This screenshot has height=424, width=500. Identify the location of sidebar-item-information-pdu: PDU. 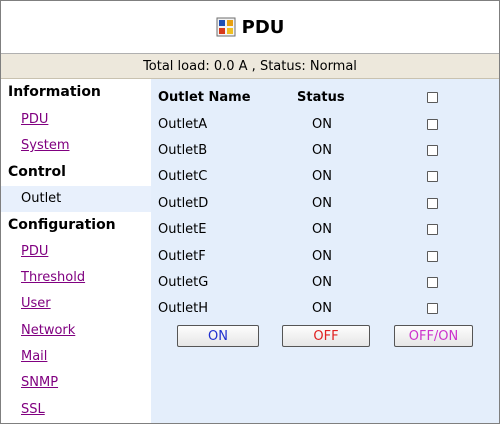
(34, 119).